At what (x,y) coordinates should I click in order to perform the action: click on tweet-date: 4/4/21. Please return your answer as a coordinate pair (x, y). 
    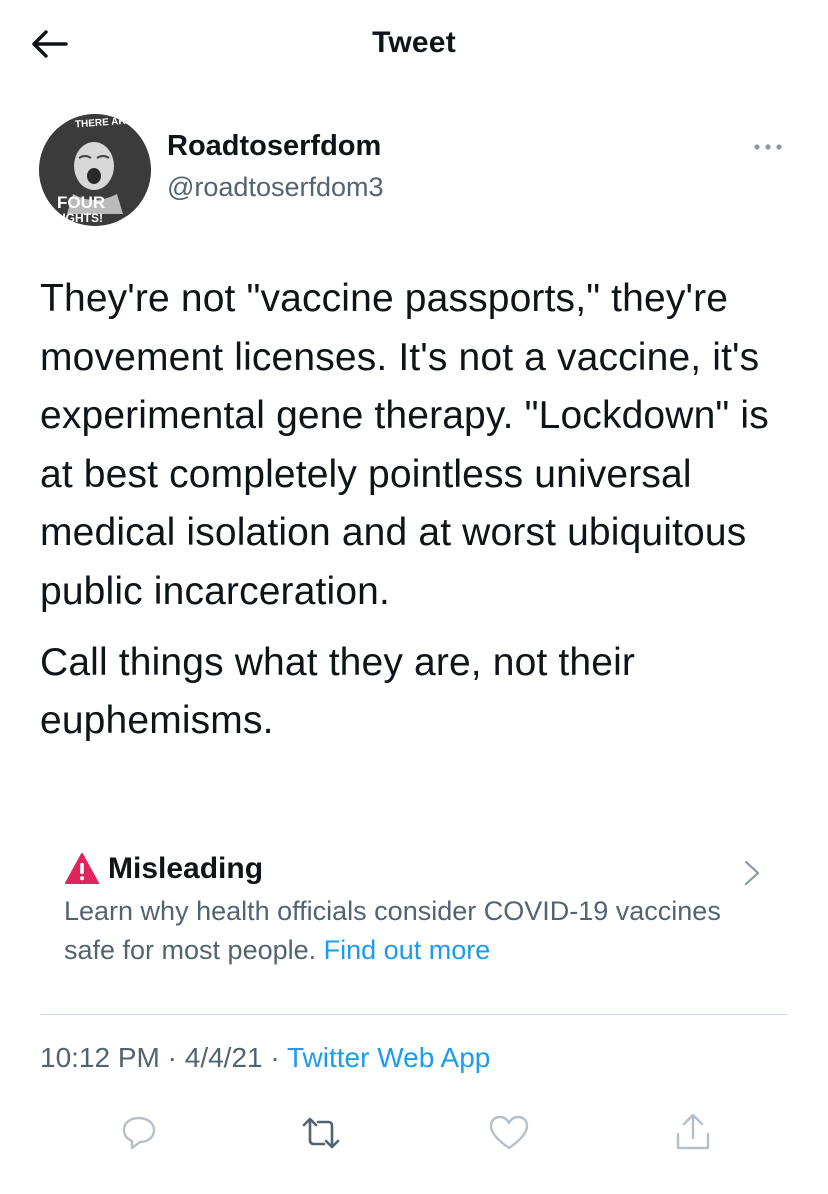
    Looking at the image, I should click on (223, 1057).